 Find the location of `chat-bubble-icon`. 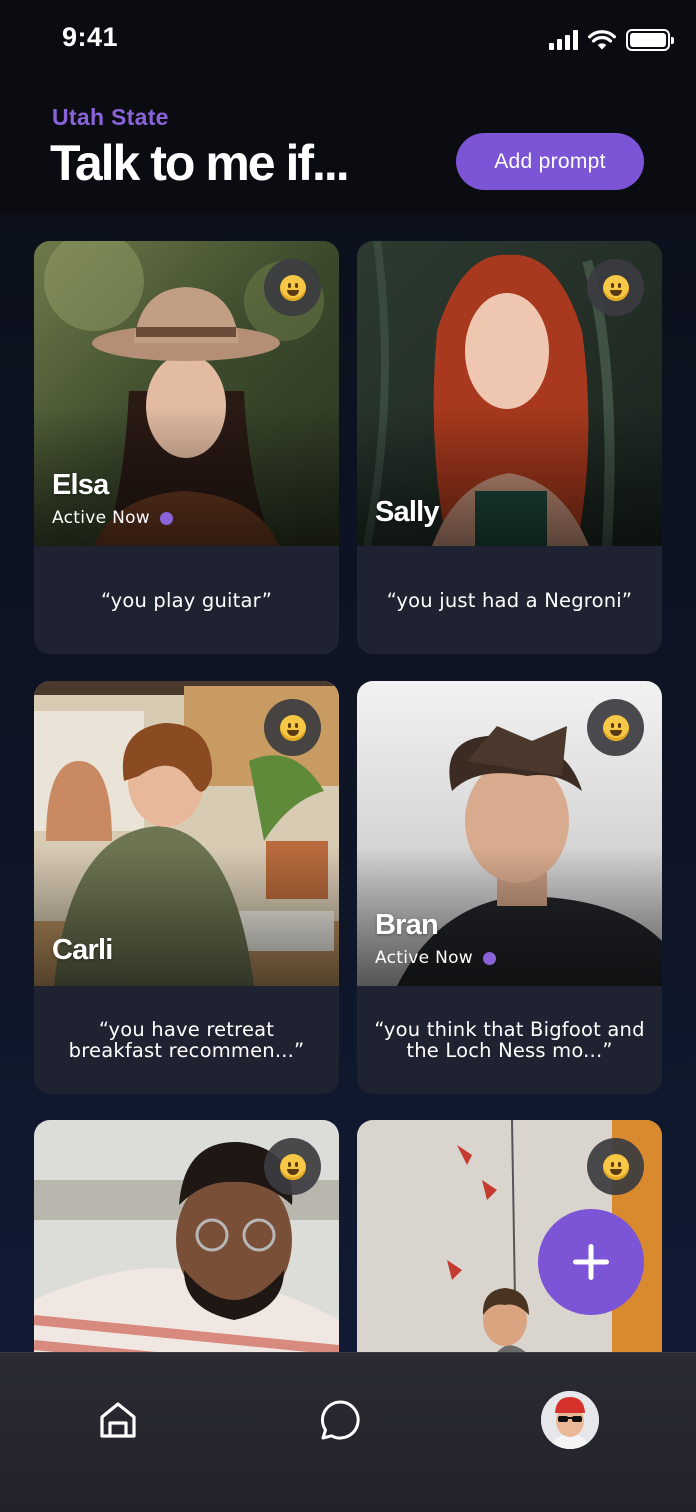

chat-bubble-icon is located at coordinates (340, 1420).